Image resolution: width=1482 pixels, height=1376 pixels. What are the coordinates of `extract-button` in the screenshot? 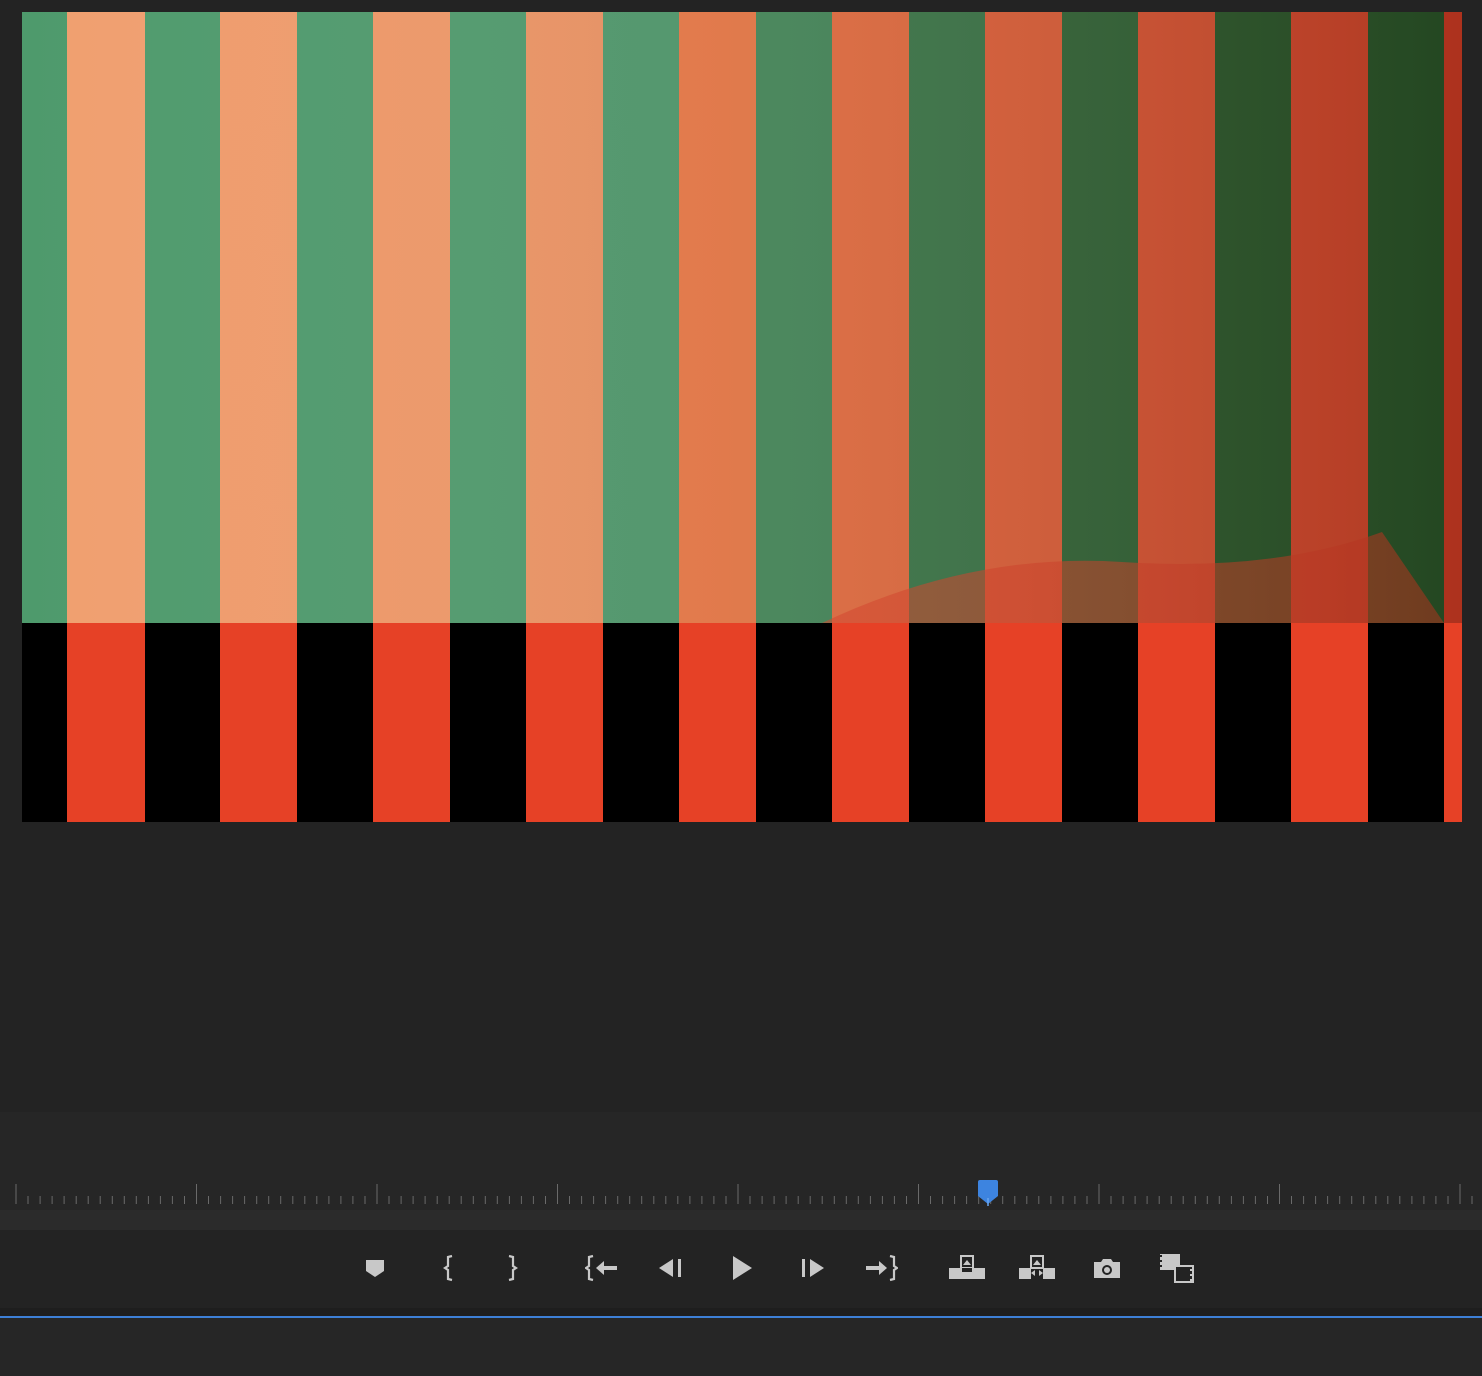 It's located at (1037, 1268).